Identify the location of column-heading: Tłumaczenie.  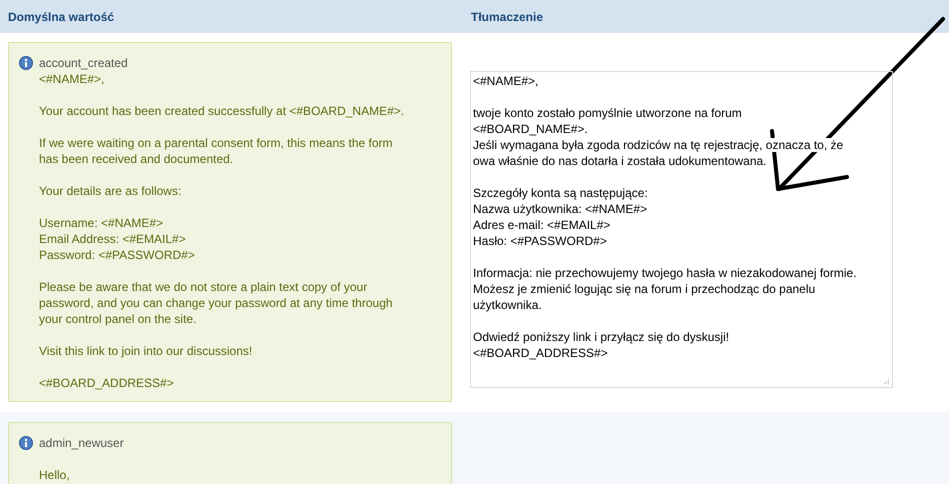
(507, 17).